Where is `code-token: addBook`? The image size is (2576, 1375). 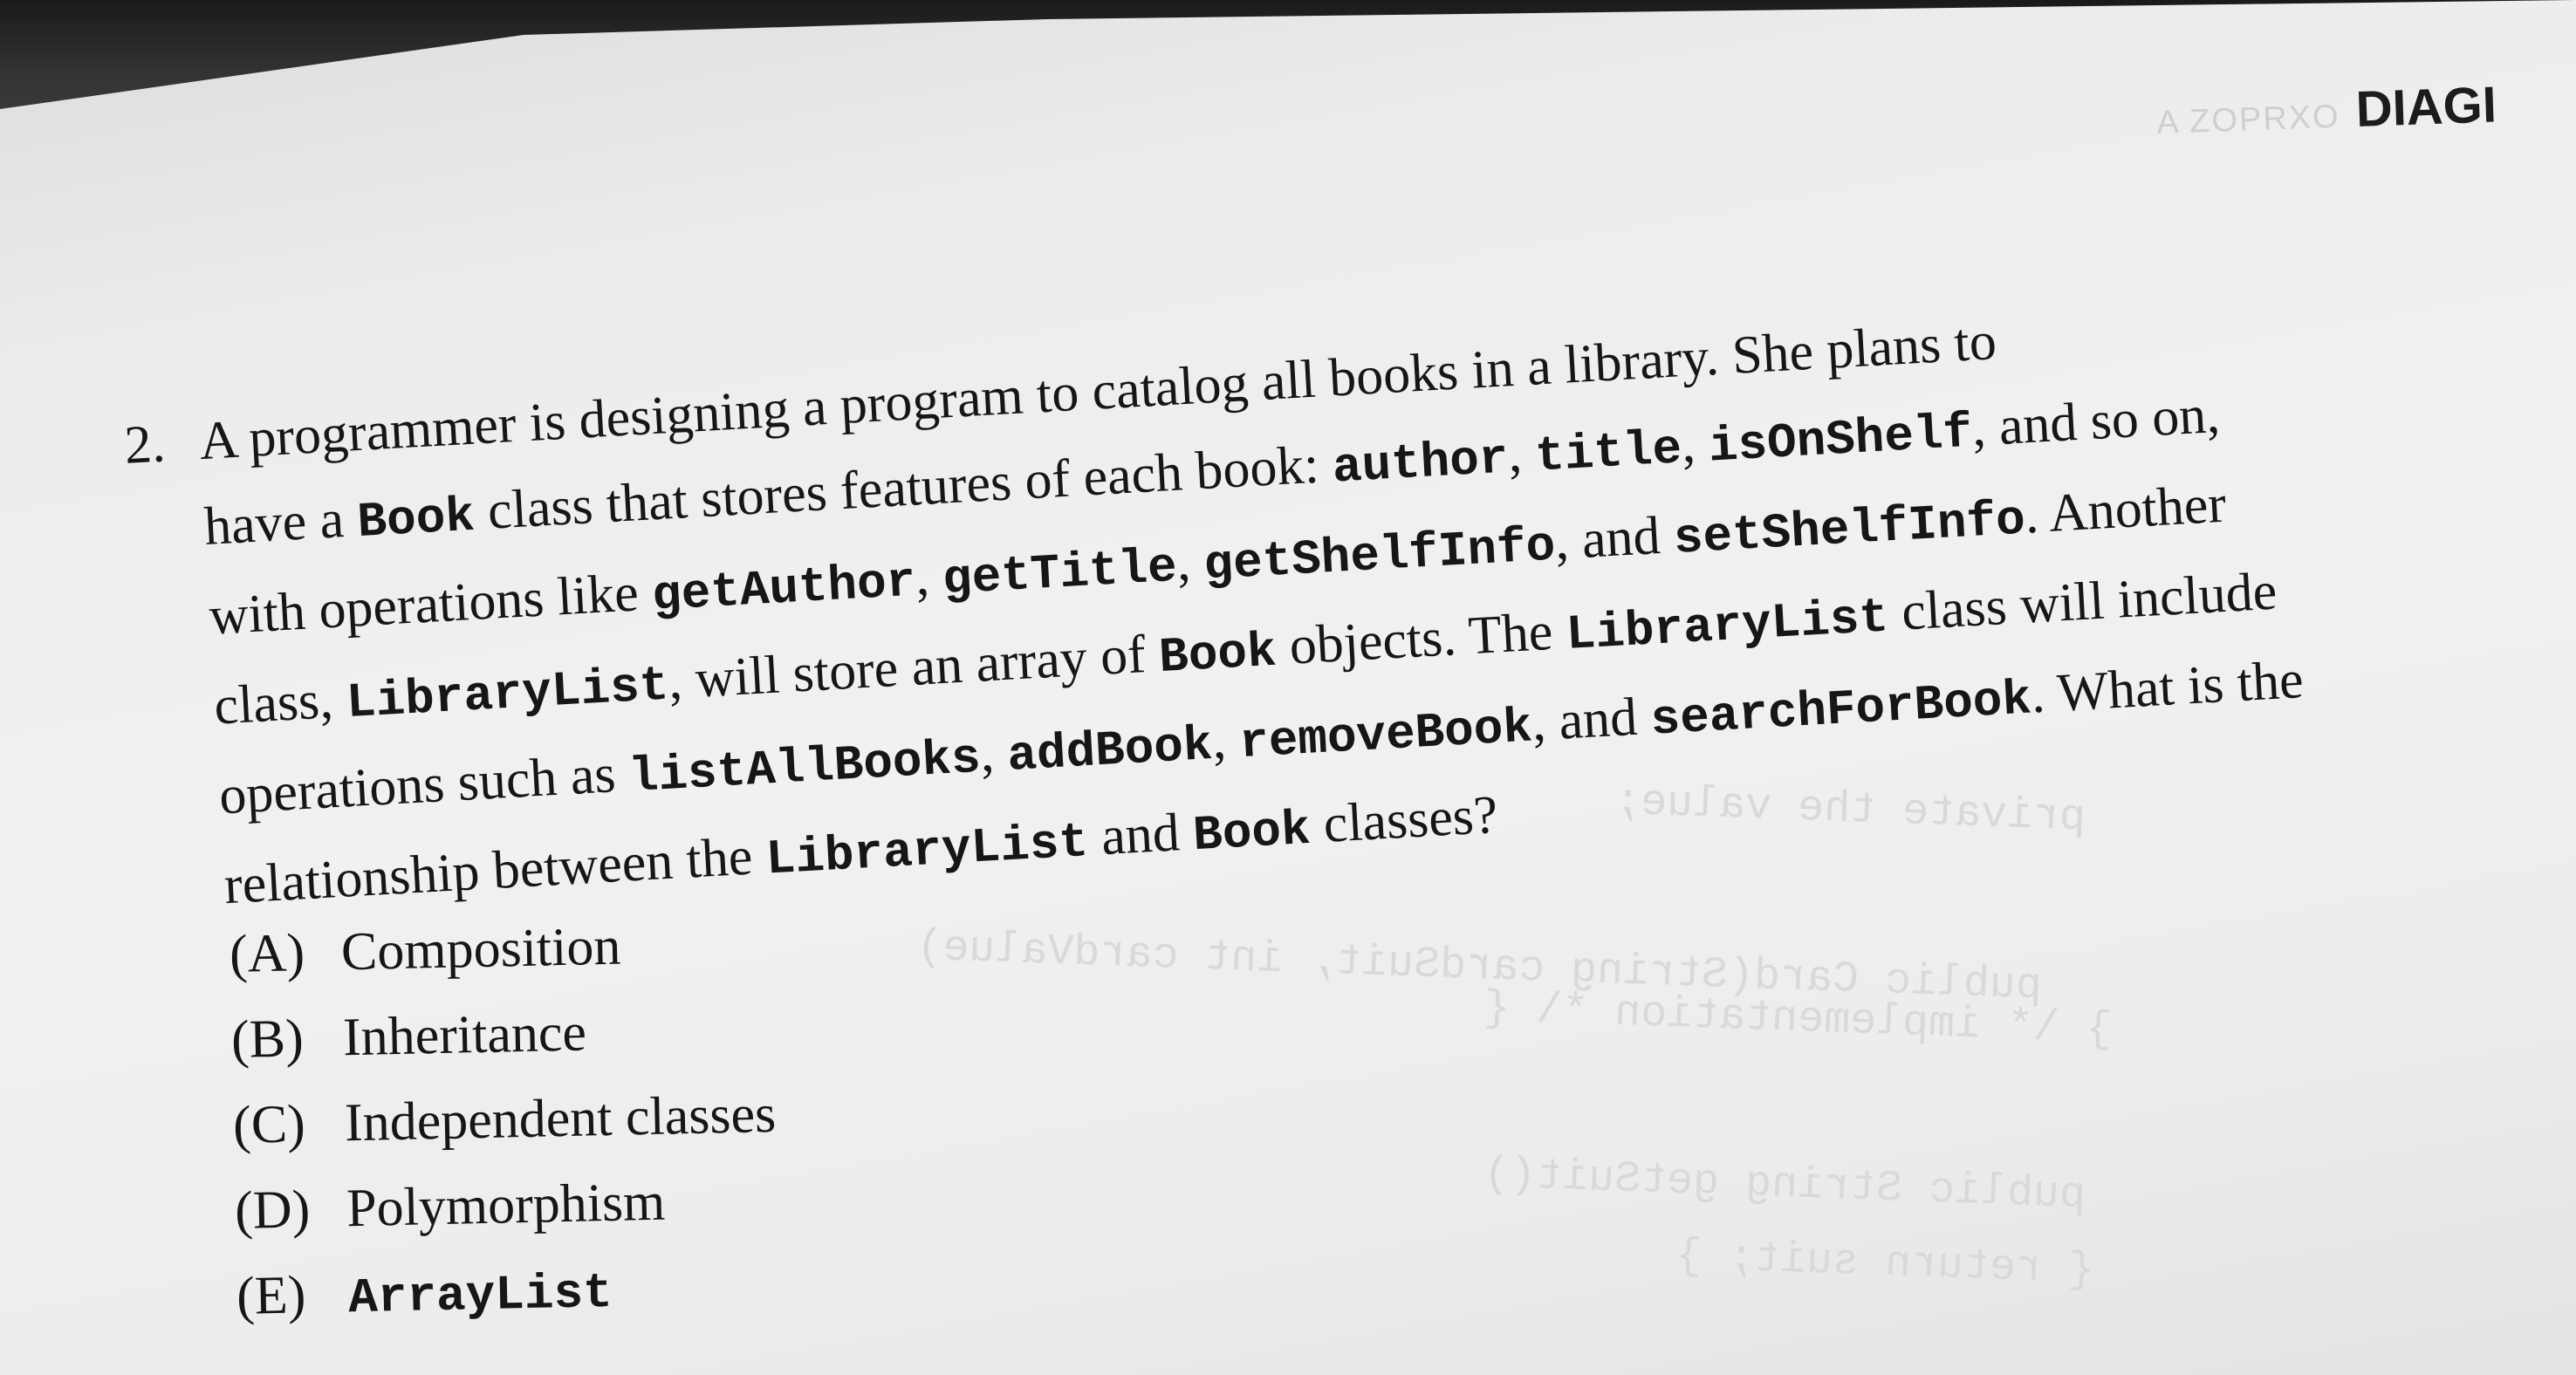 code-token: addBook is located at coordinates (1110, 750).